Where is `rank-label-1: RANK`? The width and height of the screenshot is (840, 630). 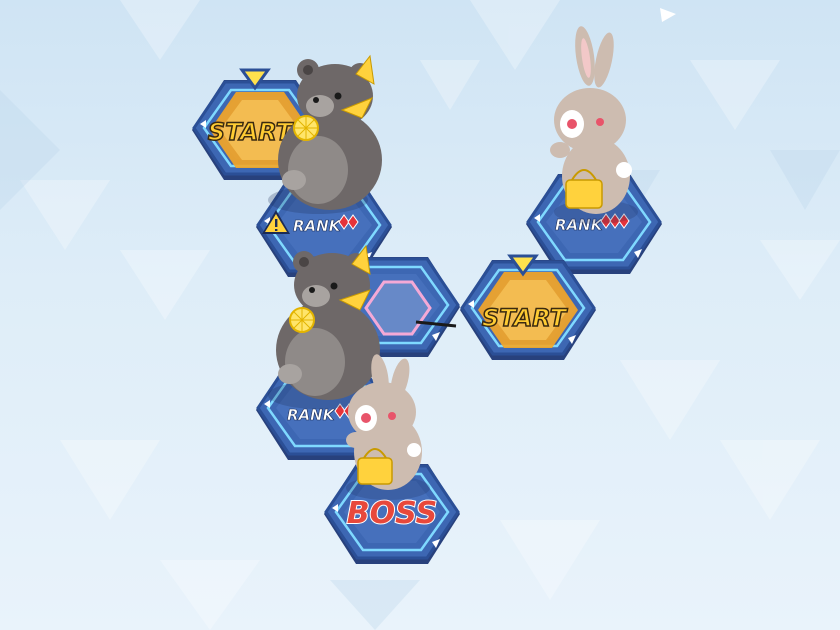
rank-label-1: RANK is located at coordinates (317, 226).